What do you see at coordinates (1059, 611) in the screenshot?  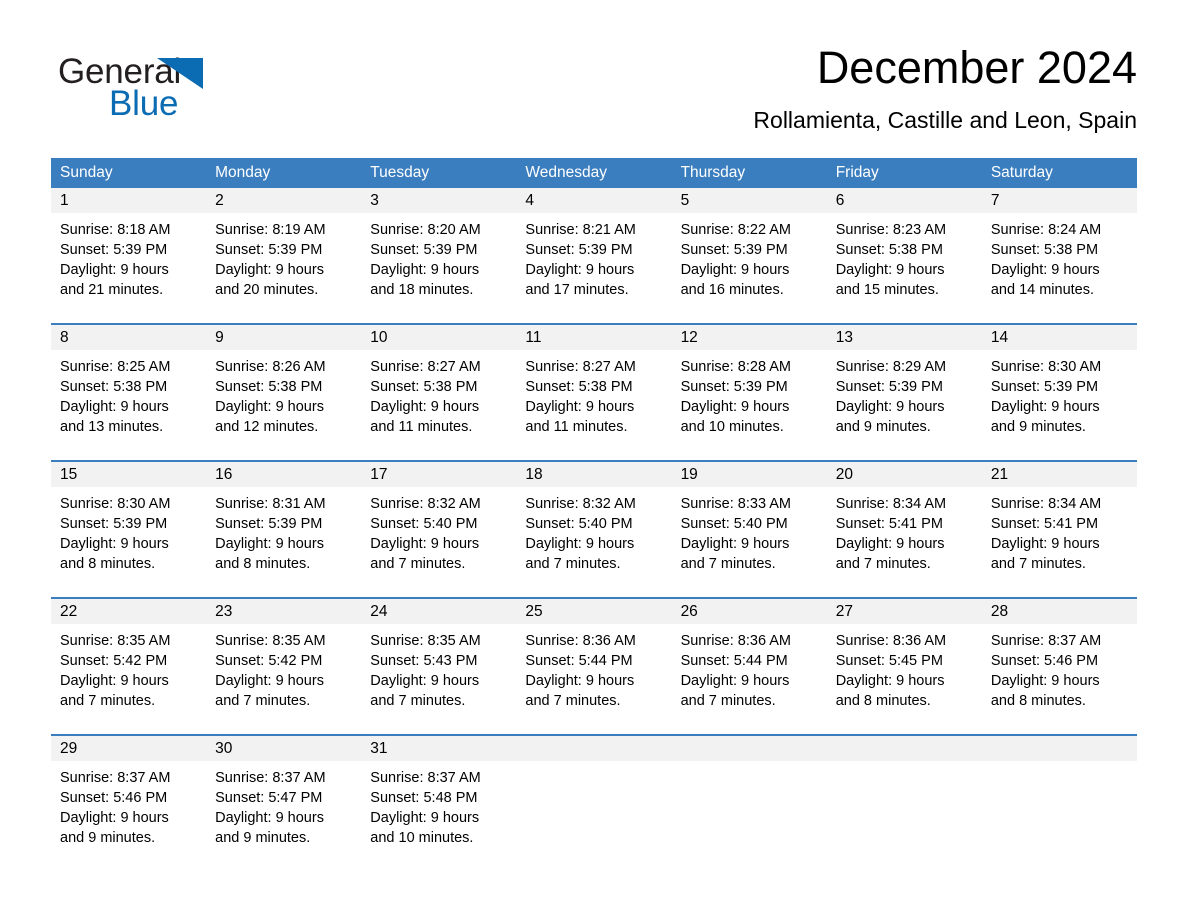 I see `day-number: 28` at bounding box center [1059, 611].